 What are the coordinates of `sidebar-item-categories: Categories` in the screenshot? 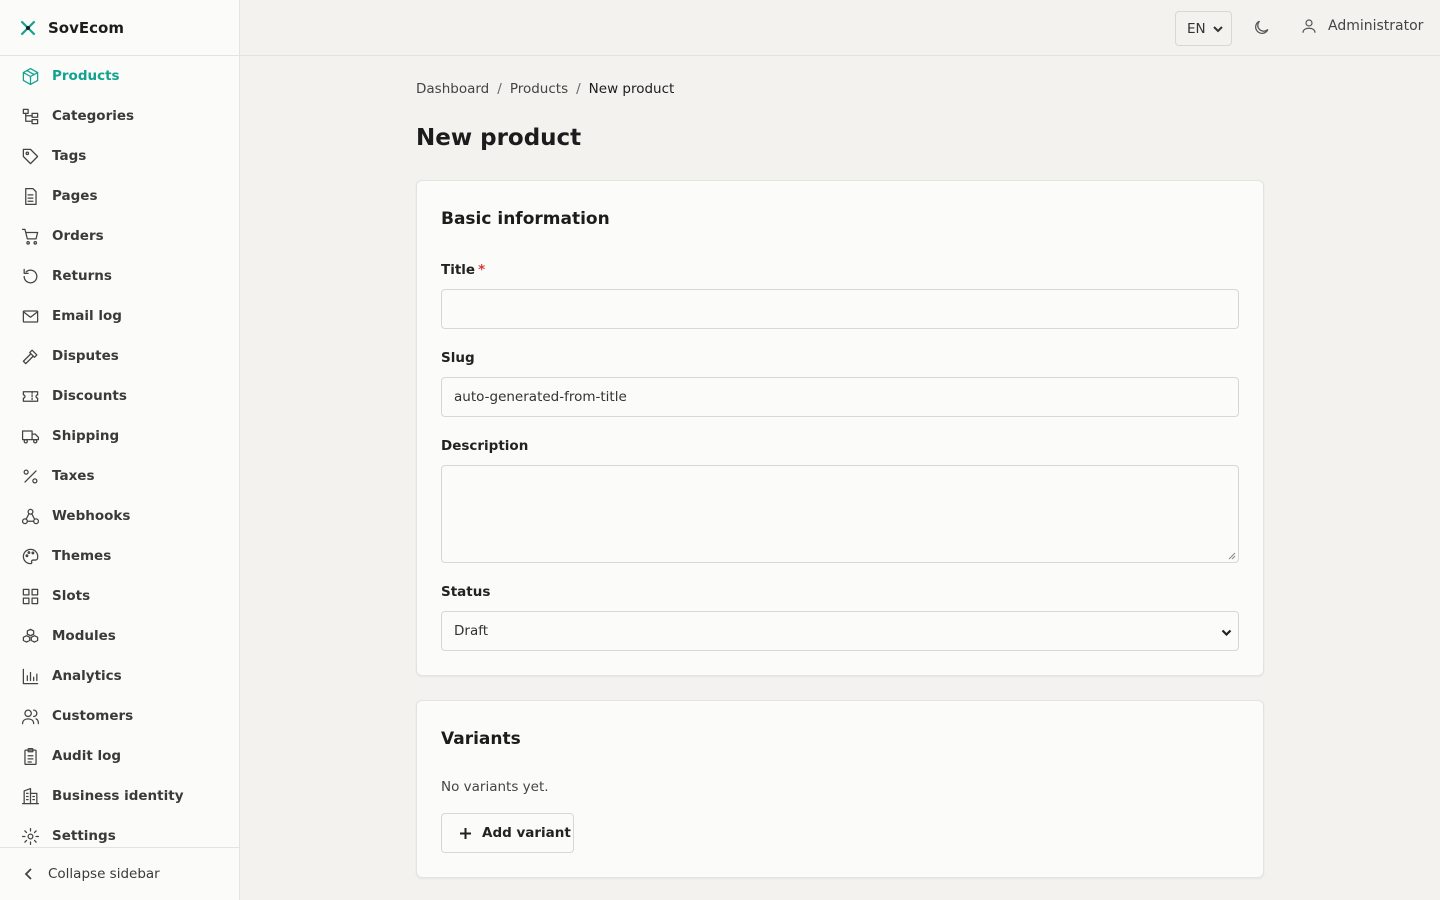 It's located at (119, 116).